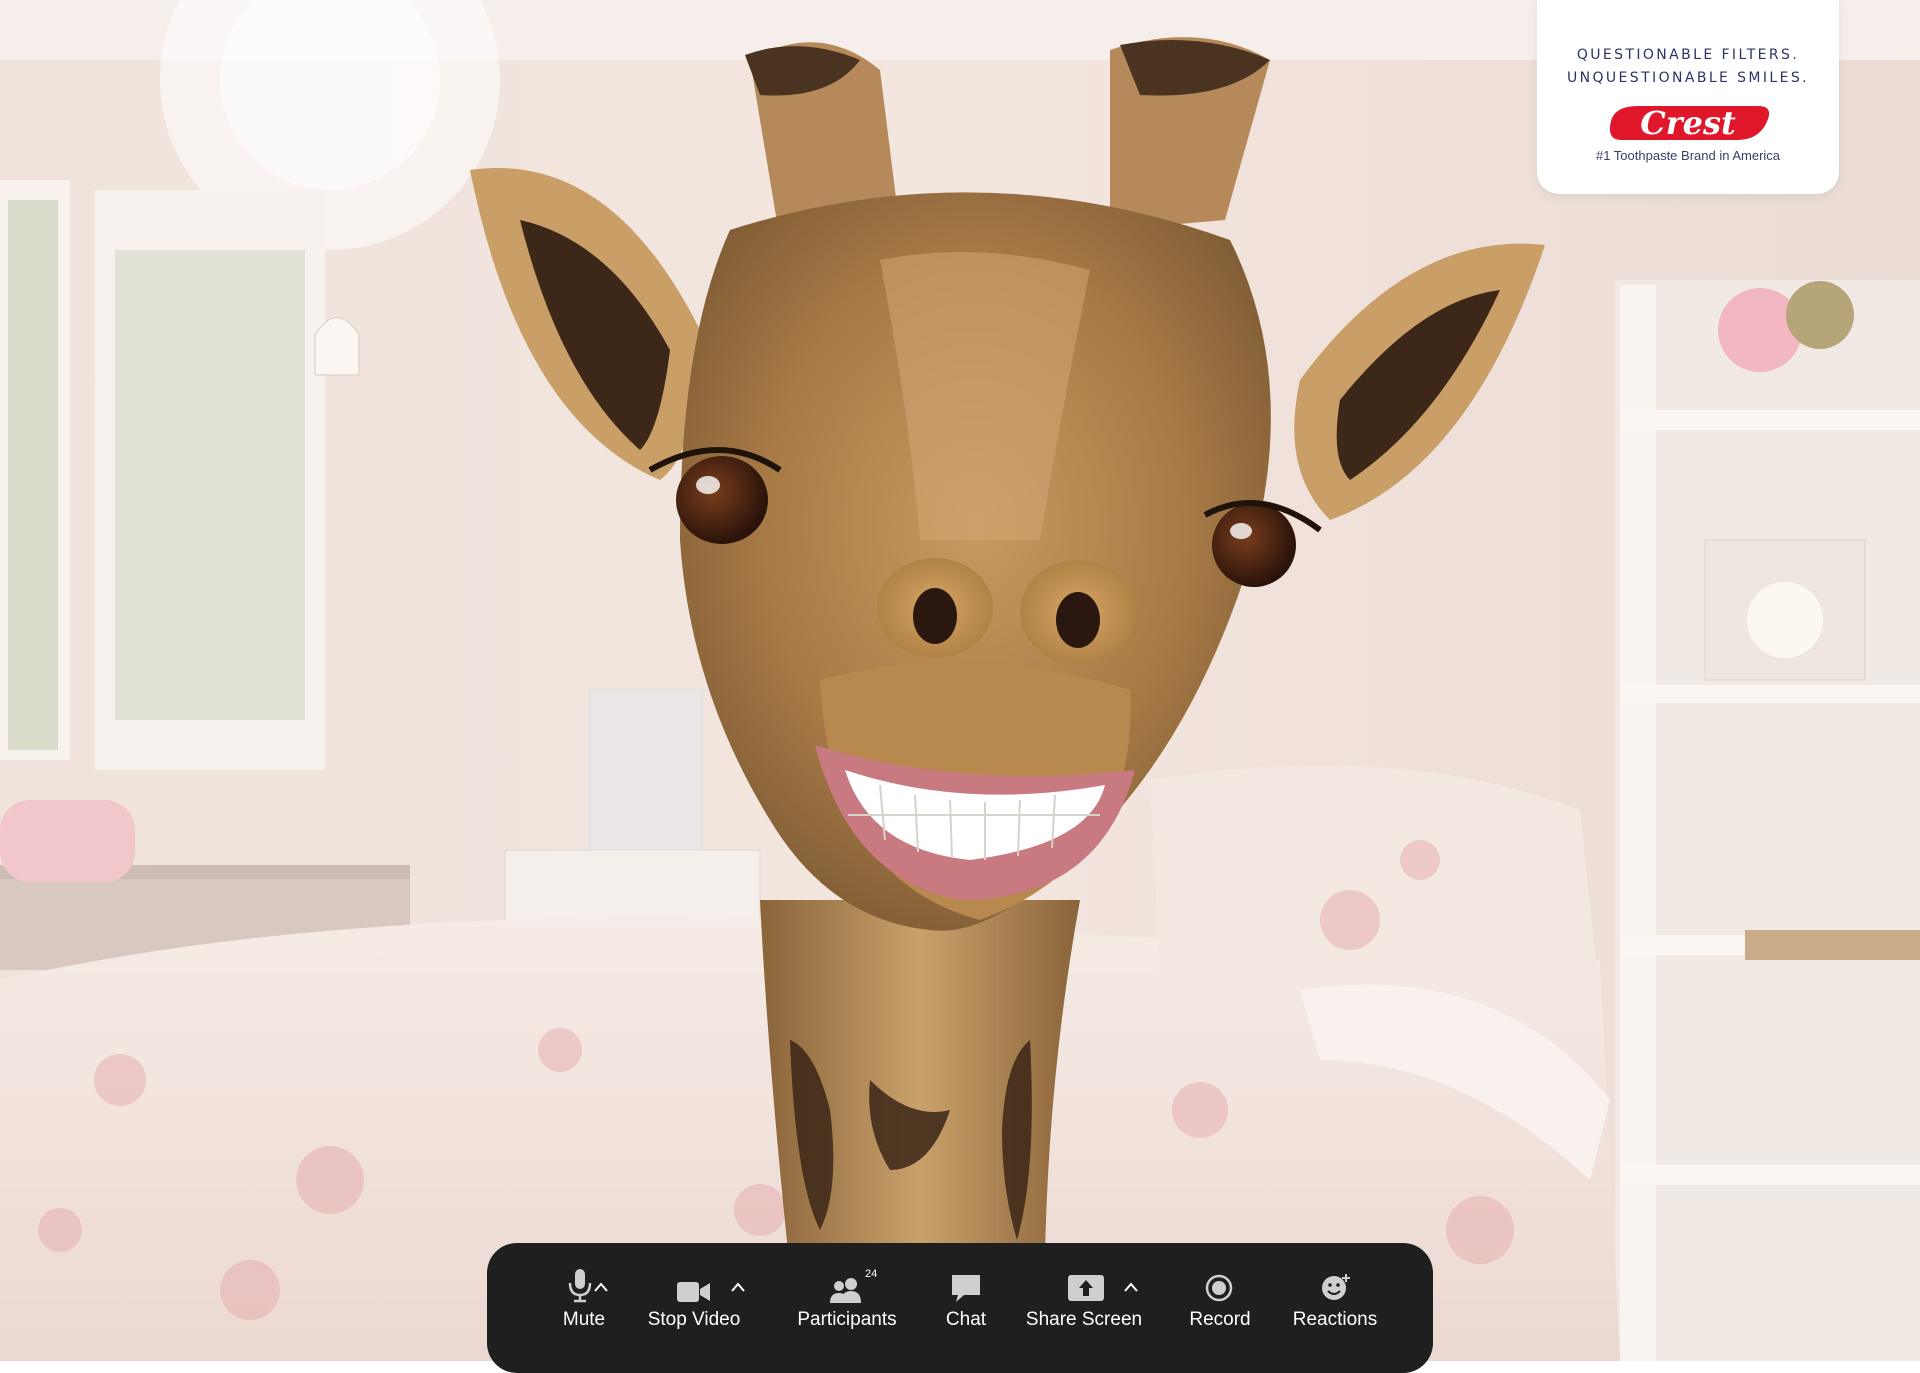  I want to click on crest-logo: Crest, so click(1688, 123).